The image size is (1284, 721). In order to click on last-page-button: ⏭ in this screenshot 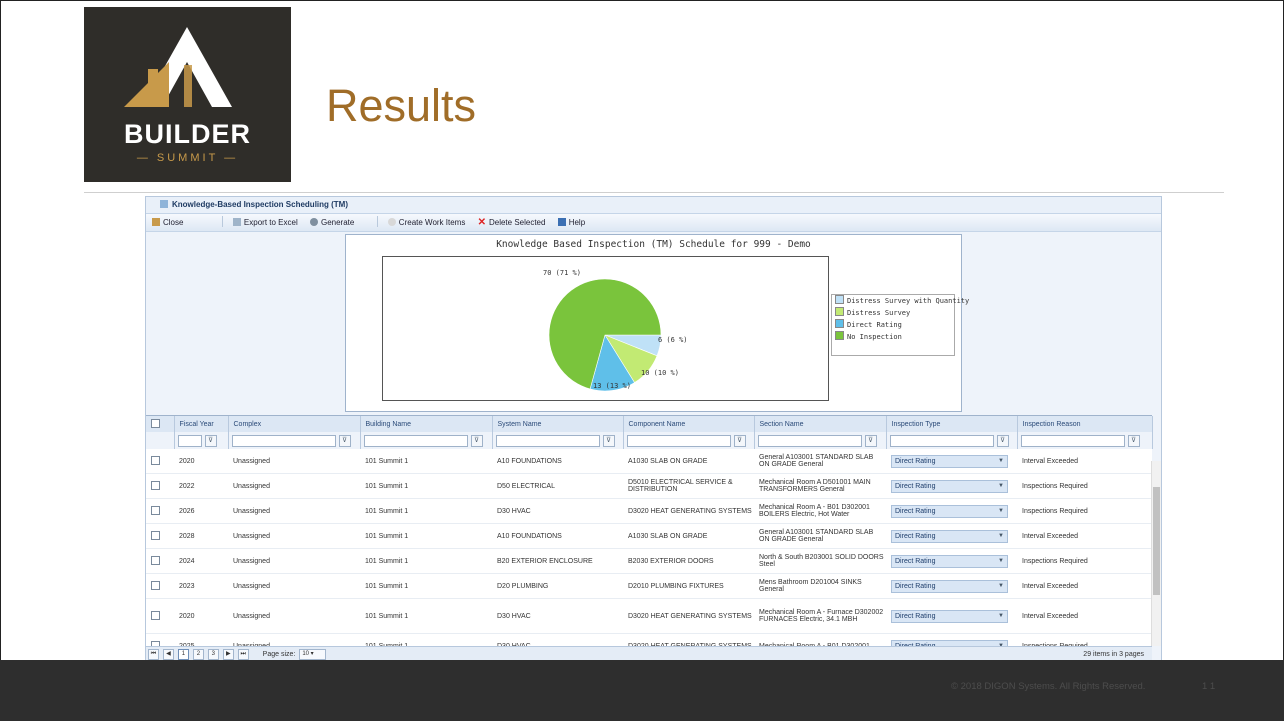, I will do `click(243, 654)`.